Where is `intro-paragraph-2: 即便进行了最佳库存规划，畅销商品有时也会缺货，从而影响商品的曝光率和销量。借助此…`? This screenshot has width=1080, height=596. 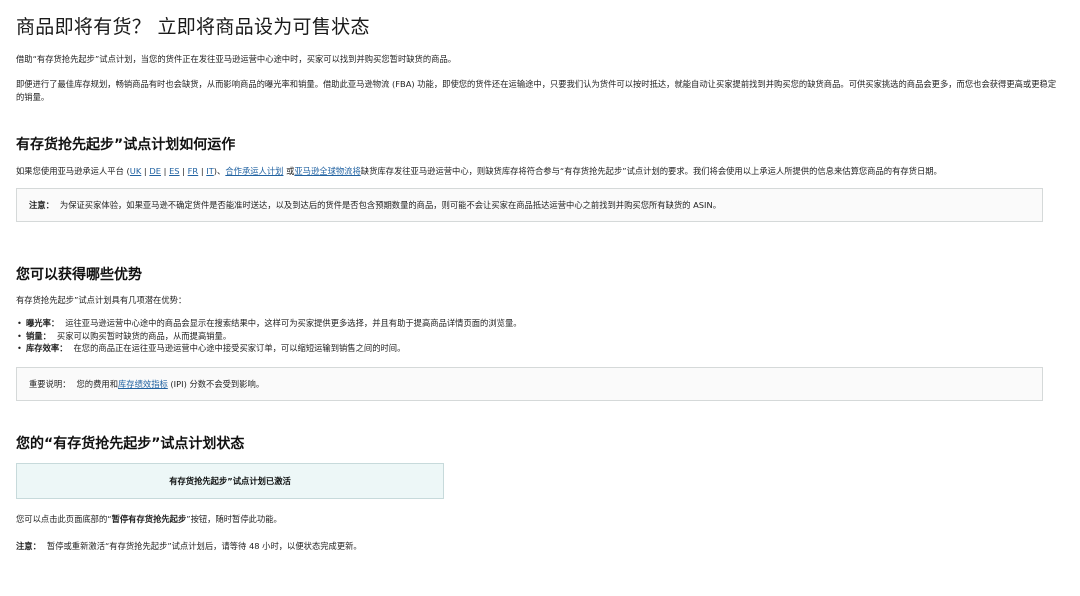 intro-paragraph-2: 即便进行了最佳库存规划，畅销商品有时也会缺货，从而影响商品的曝光率和销量。借助此… is located at coordinates (536, 90).